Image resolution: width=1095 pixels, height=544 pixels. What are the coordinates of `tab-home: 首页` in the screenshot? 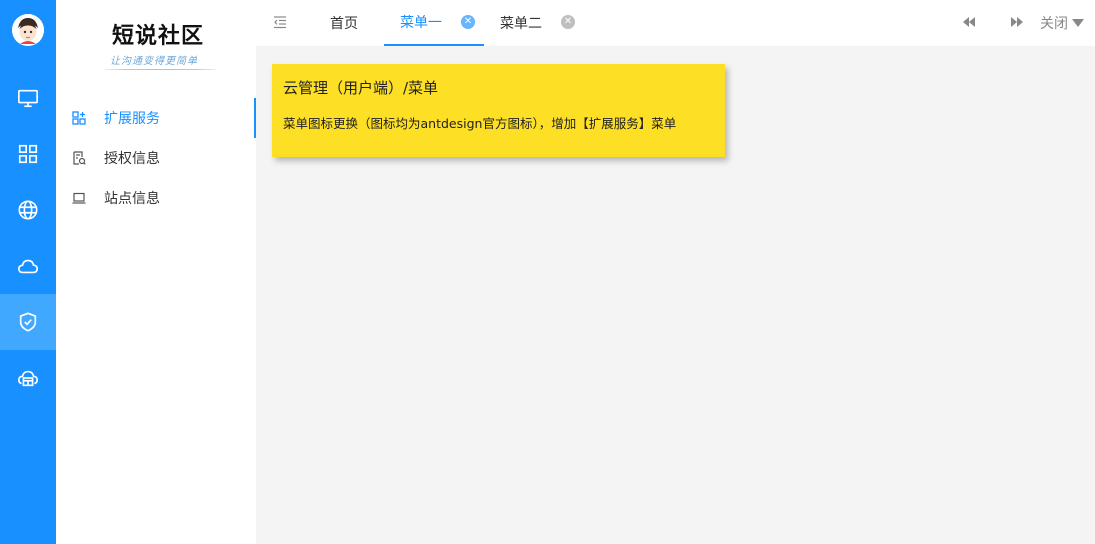 It's located at (344, 23).